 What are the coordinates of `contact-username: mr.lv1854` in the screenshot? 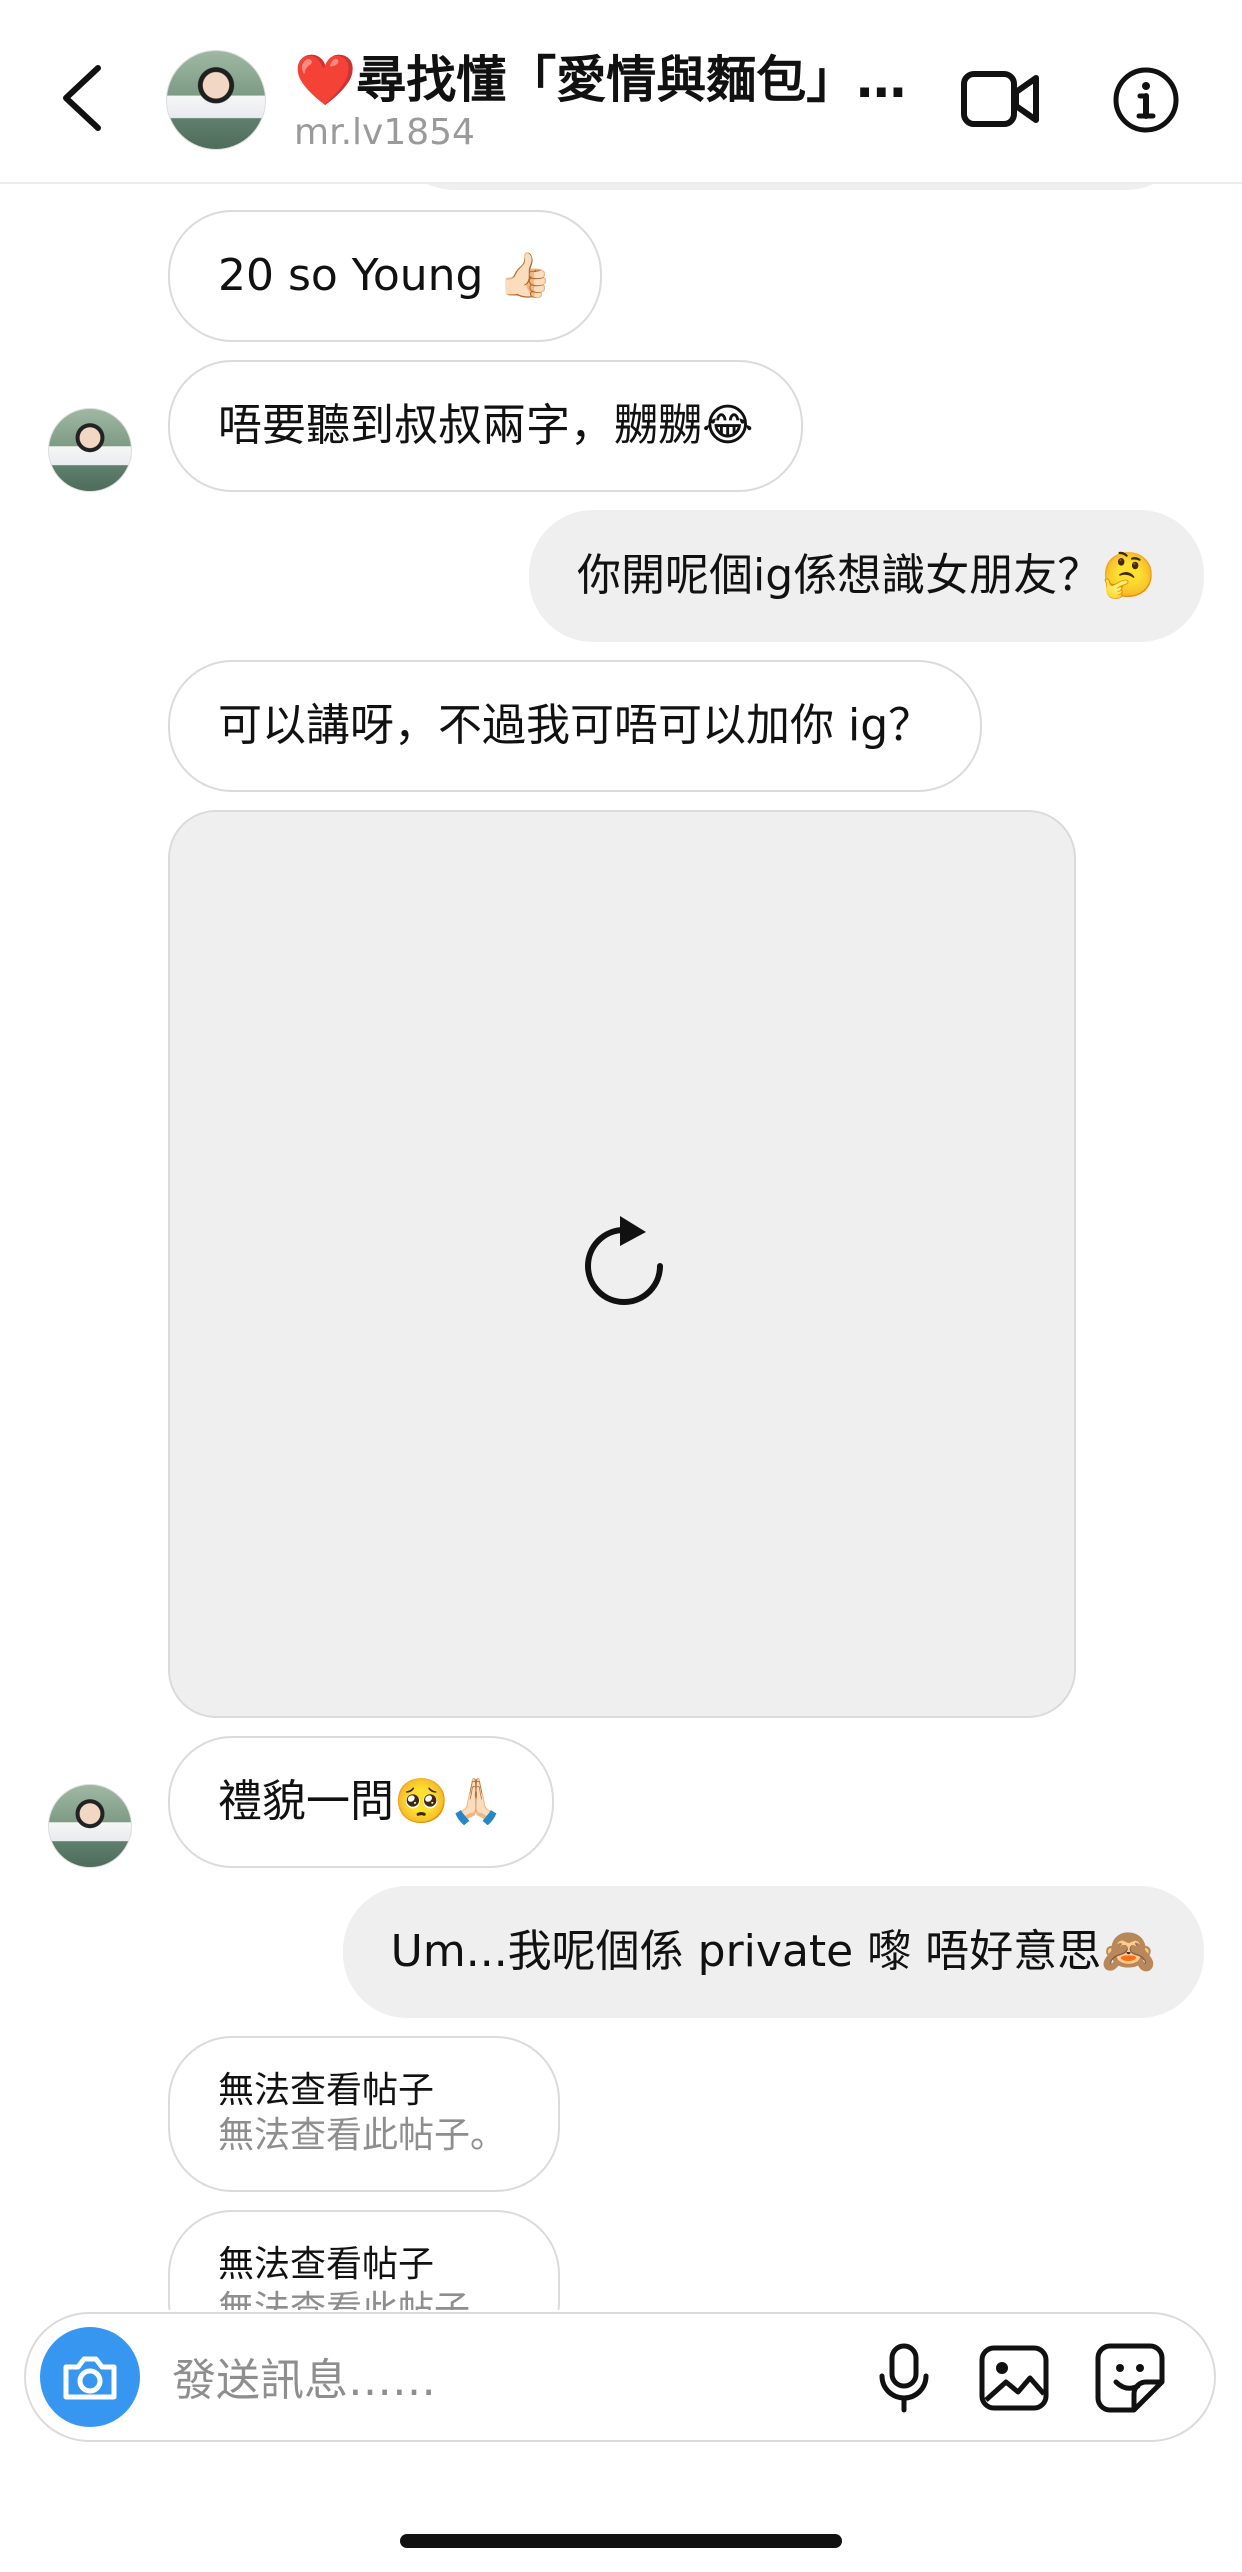 It's located at (384, 132).